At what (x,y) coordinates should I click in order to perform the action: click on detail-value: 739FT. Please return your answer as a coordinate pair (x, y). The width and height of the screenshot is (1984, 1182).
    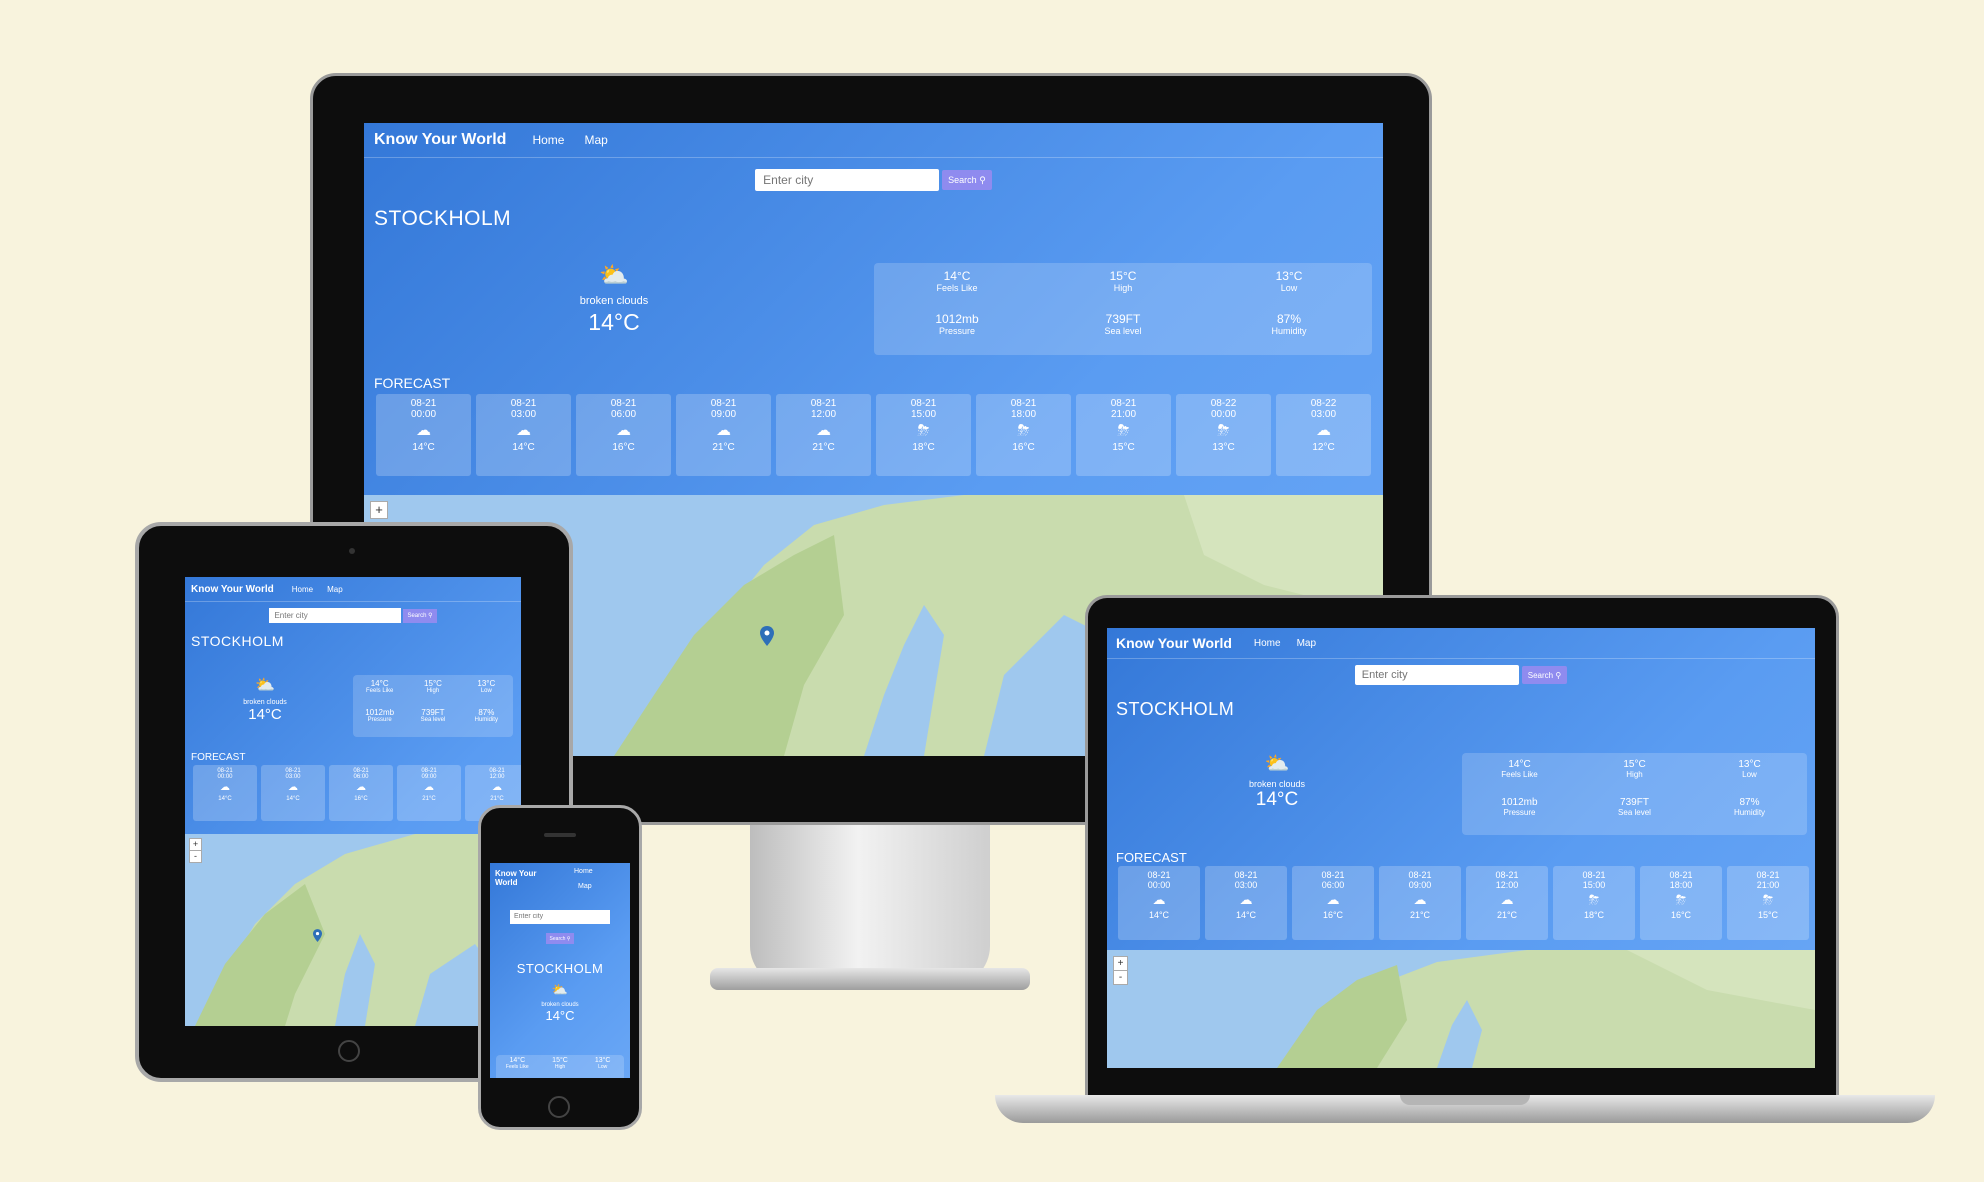
    Looking at the image, I should click on (1123, 319).